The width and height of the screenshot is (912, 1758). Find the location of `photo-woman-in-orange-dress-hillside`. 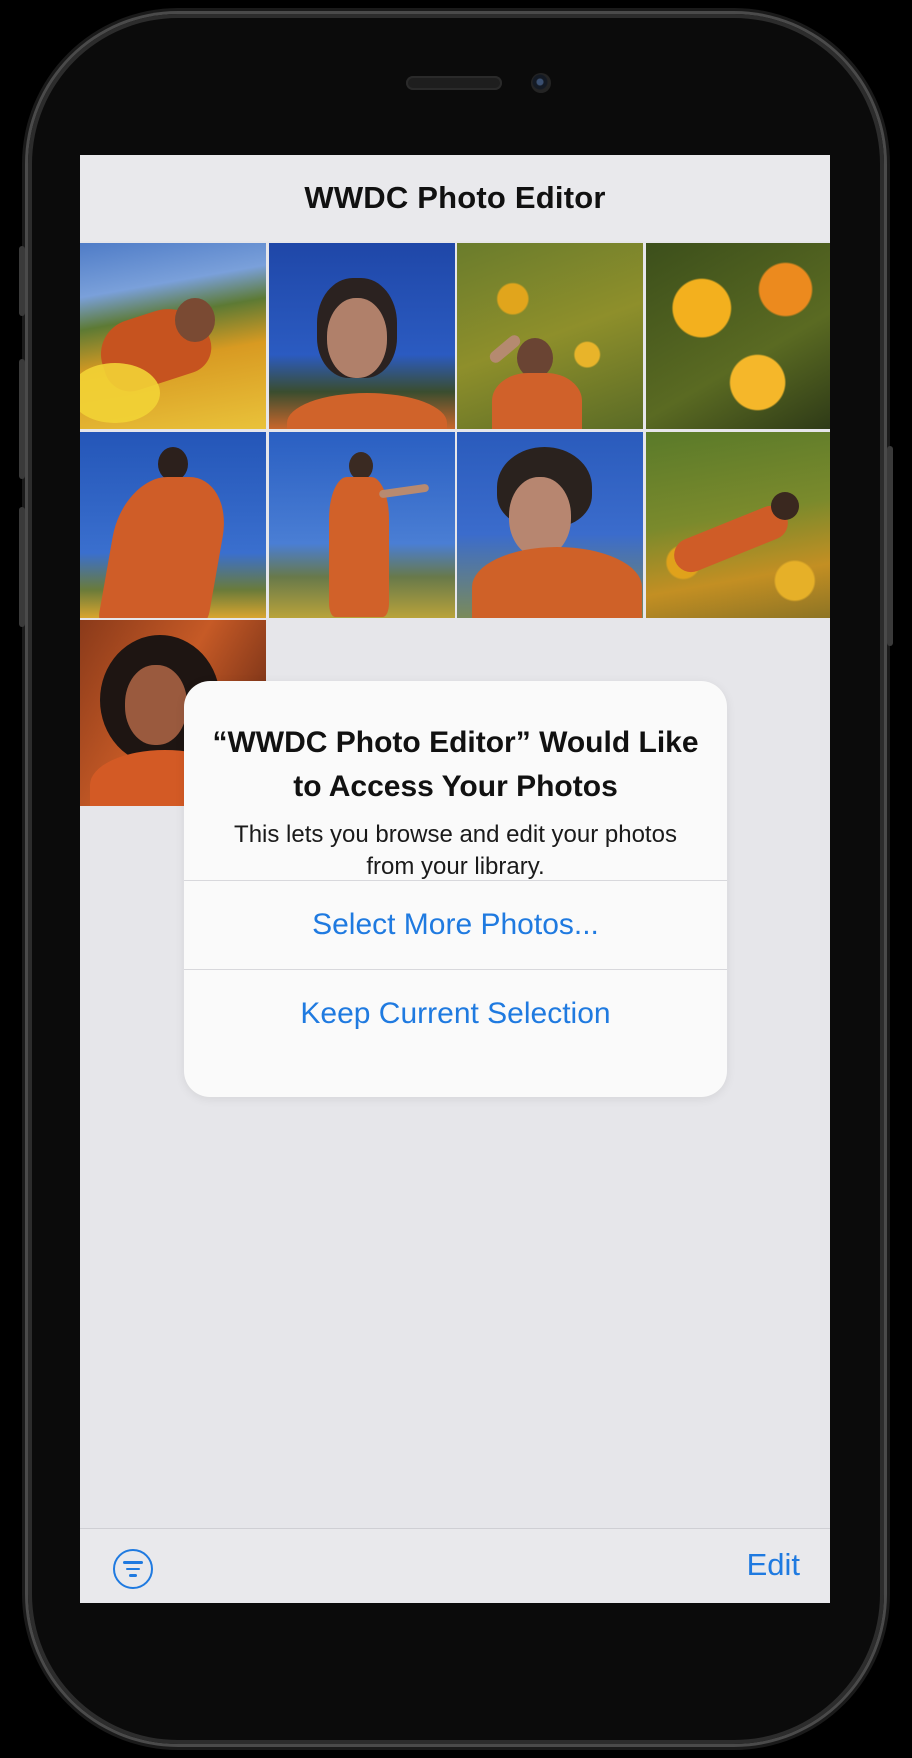

photo-woman-in-orange-dress-hillside is located at coordinates (361, 524).